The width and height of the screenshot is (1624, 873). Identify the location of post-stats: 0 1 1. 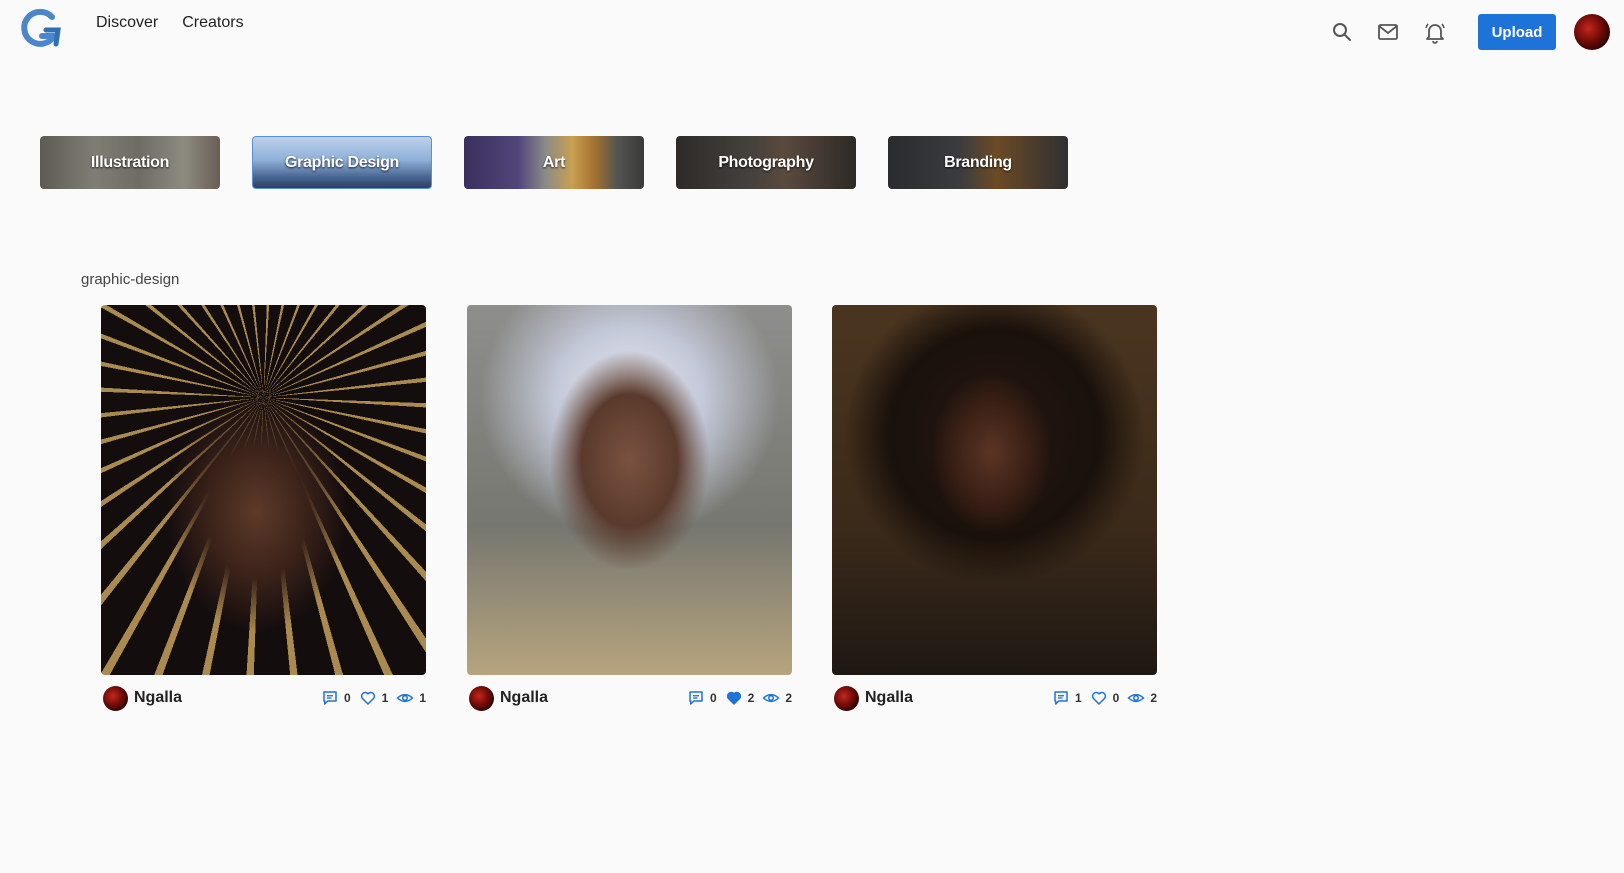
(373, 698).